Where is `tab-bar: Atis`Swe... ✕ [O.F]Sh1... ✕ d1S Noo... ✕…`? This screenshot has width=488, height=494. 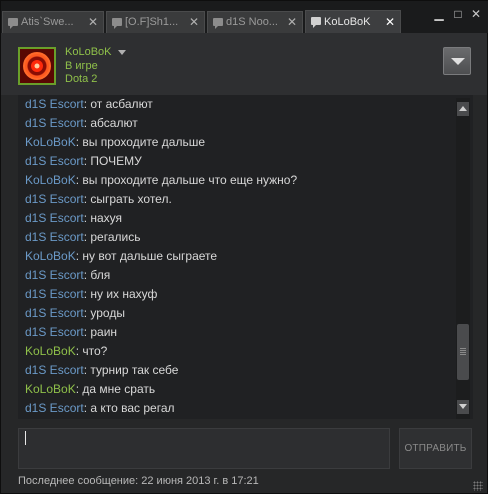
tab-bar: Atis`Swe... ✕ [O.F]Sh1... ✕ d1S Noo... ✕… is located at coordinates (244, 17).